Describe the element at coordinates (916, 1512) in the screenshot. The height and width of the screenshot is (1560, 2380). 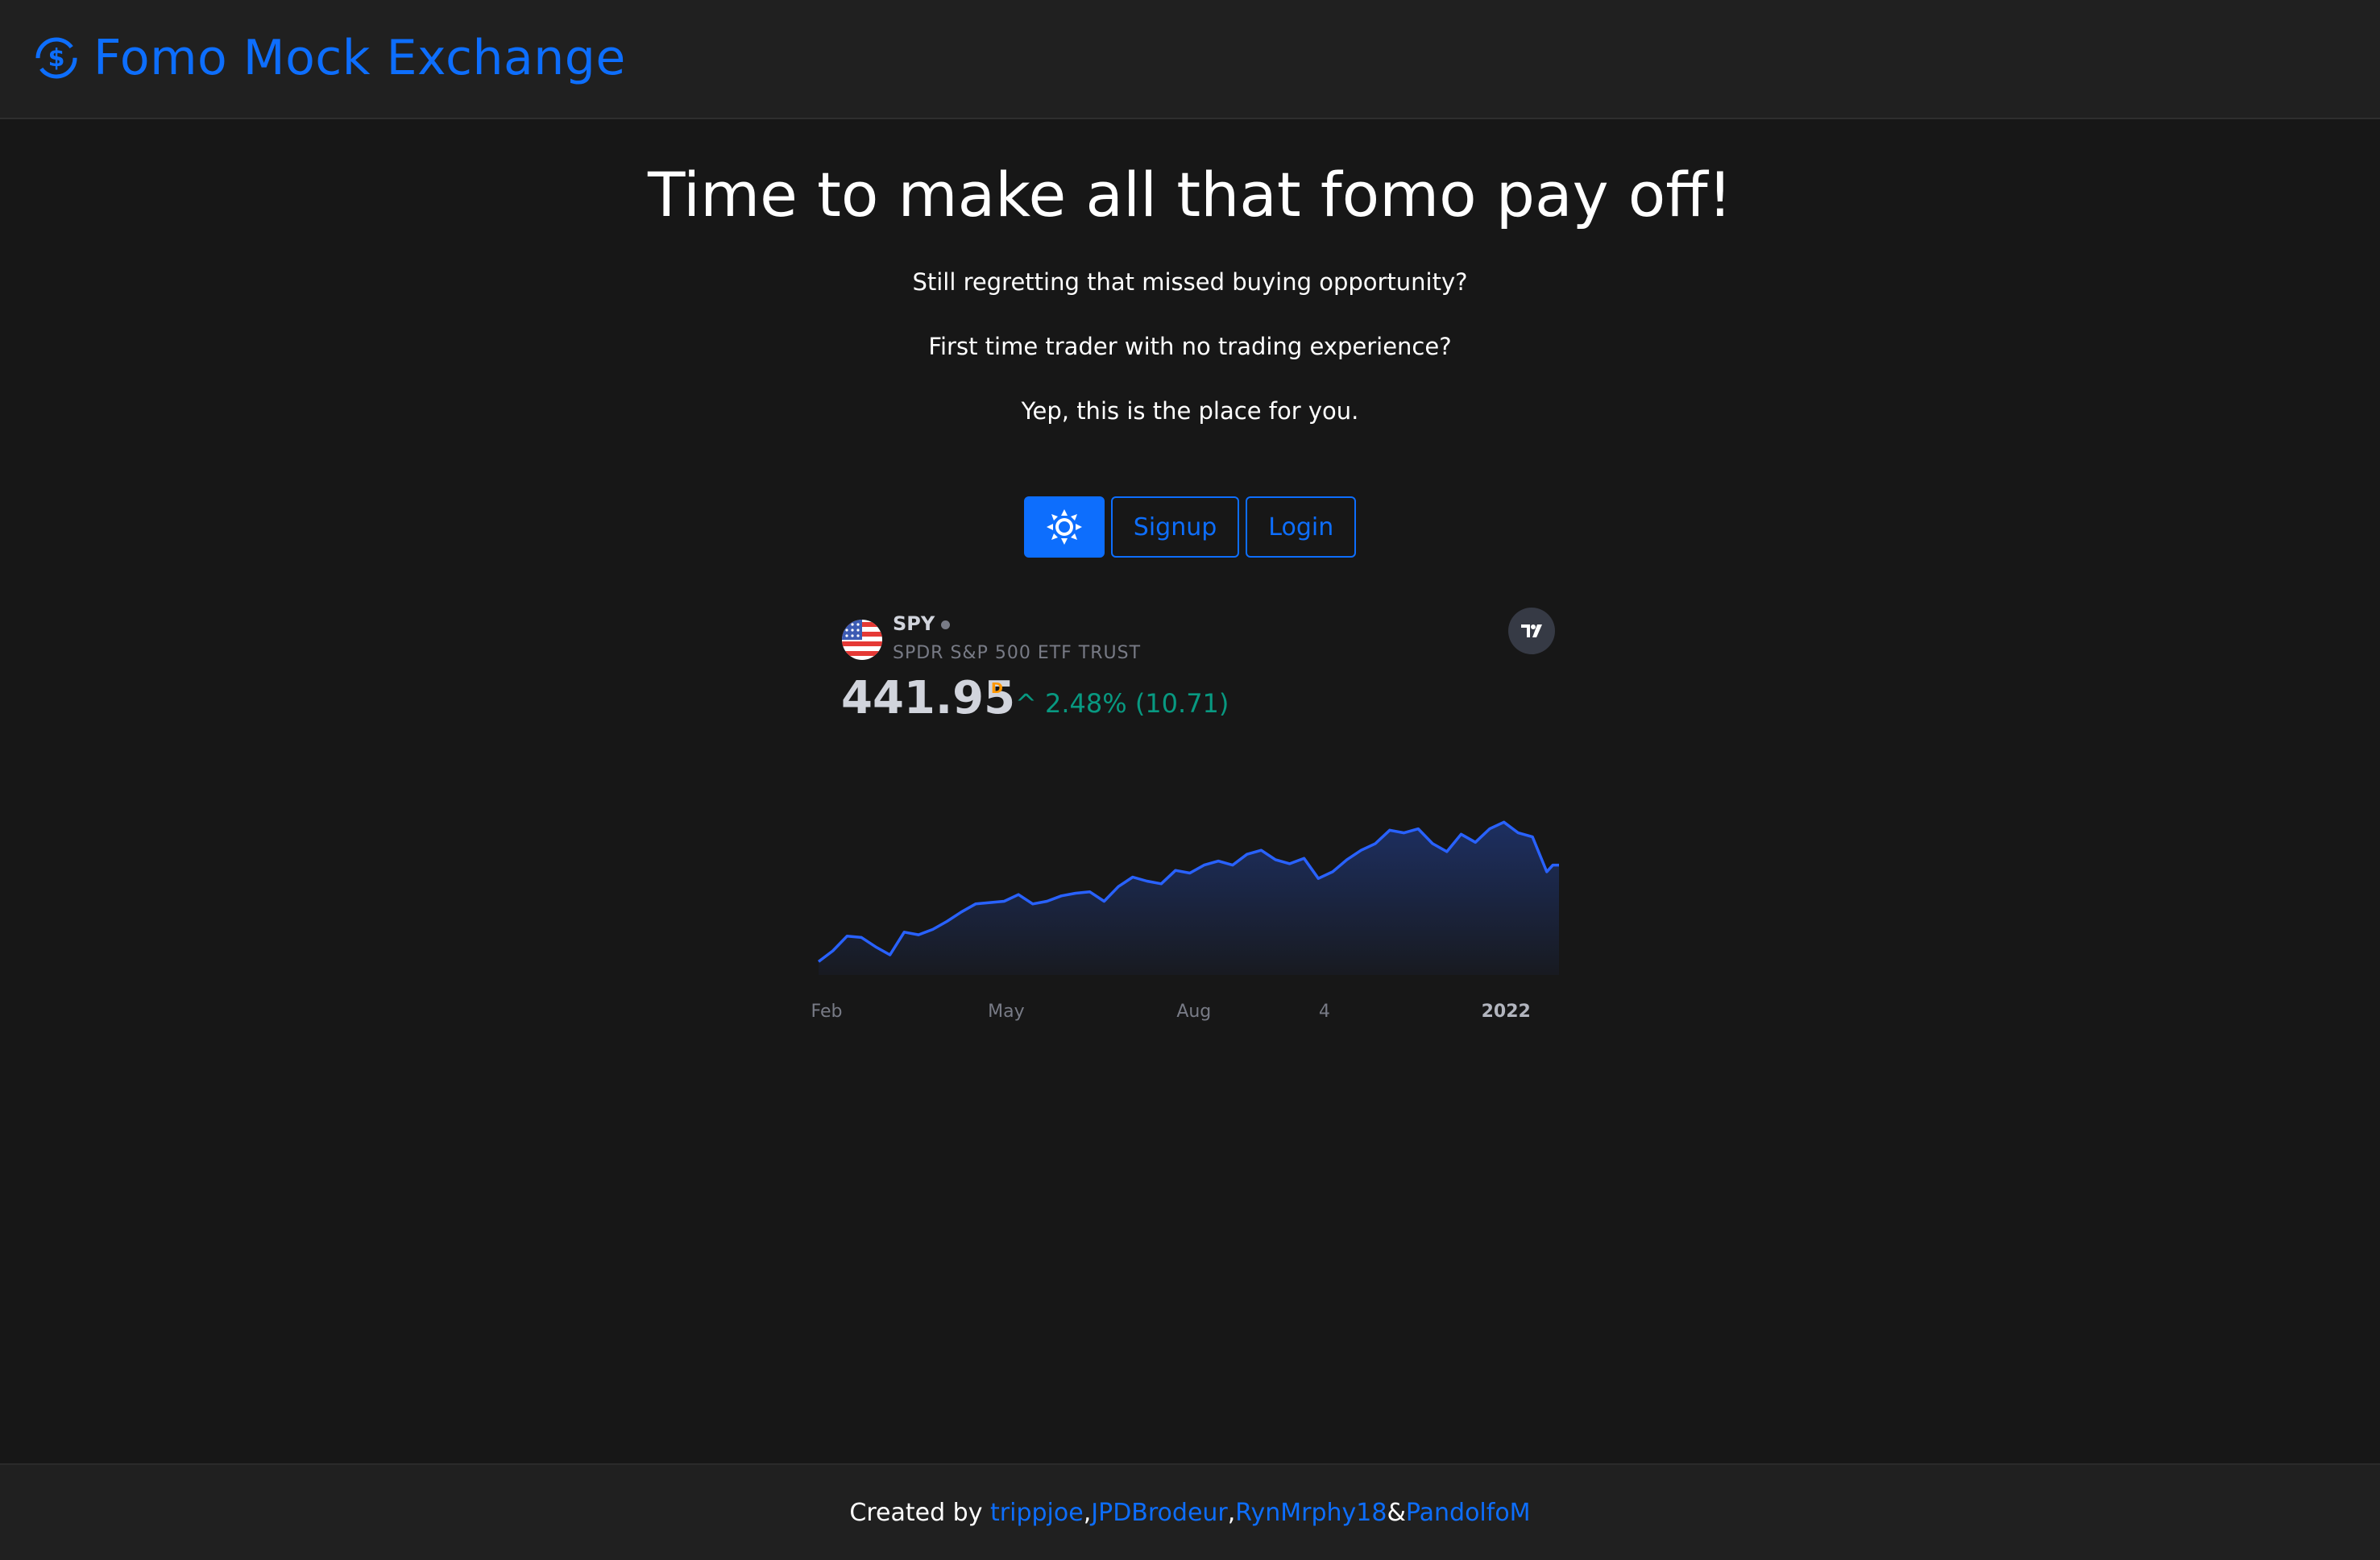
I see `footer-prefix: Created by` at that location.